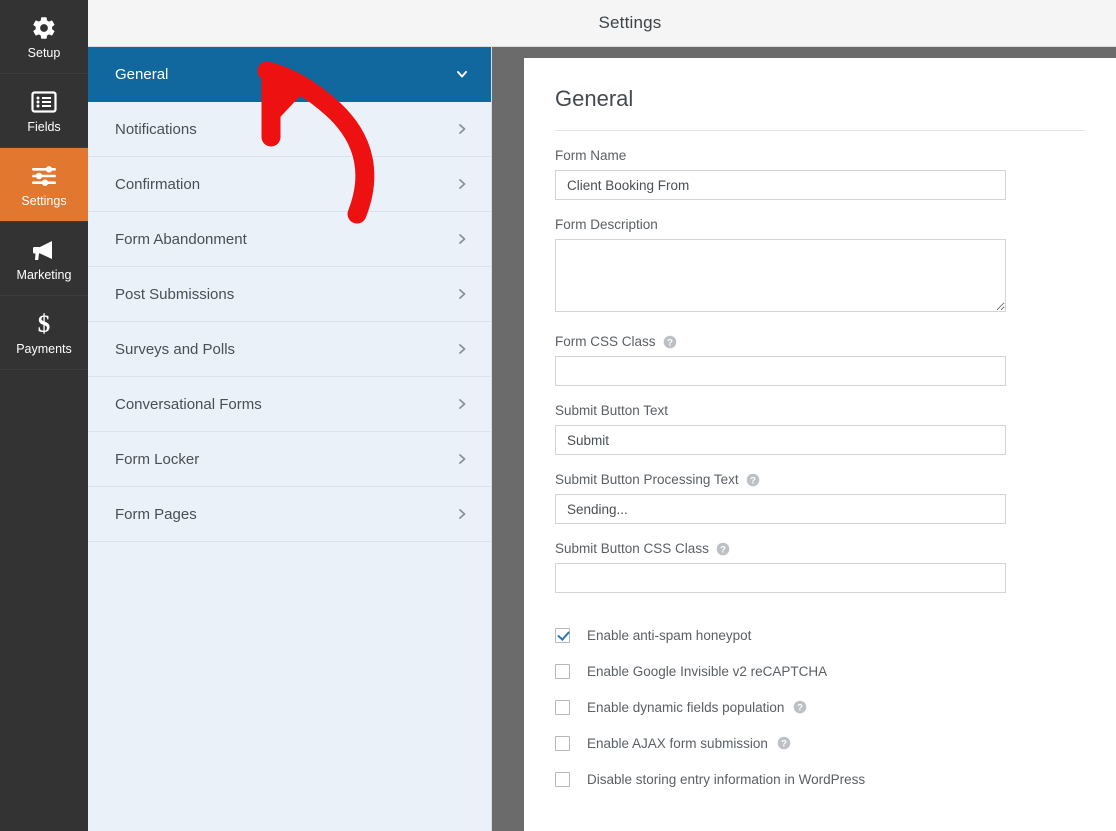 This screenshot has height=831, width=1116. I want to click on sidebar-item-marketing: Marketing, so click(44, 259).